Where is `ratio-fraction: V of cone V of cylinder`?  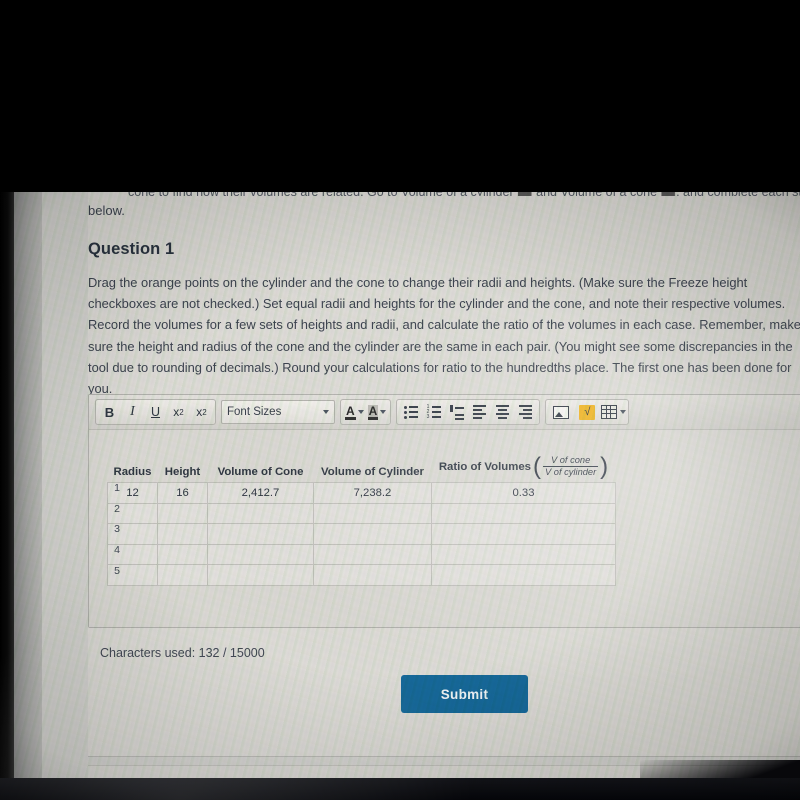
ratio-fraction: V of cone V of cylinder is located at coordinates (571, 466).